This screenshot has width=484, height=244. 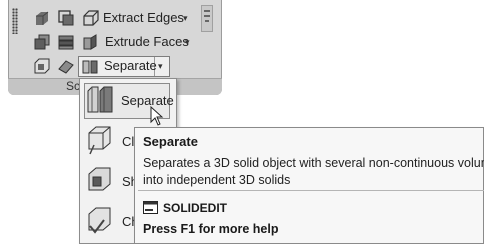 What do you see at coordinates (100, 140) in the screenshot?
I see `clean-icon` at bounding box center [100, 140].